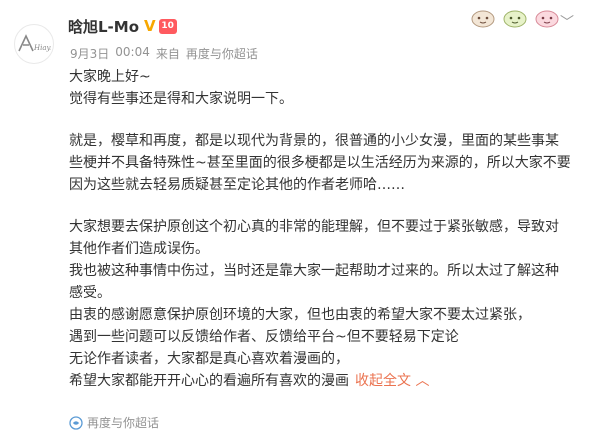 This screenshot has width=605, height=435. What do you see at coordinates (110, 77) in the screenshot?
I see `content-line: 大家晚上好~` at bounding box center [110, 77].